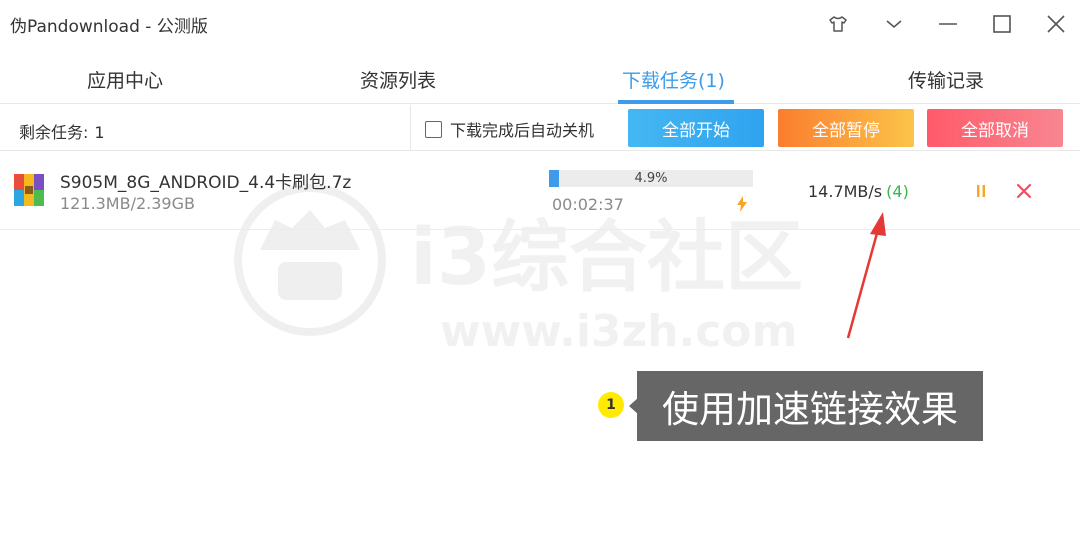 The image size is (1080, 535). I want to click on remaining-tasks-count: 1, so click(99, 132).